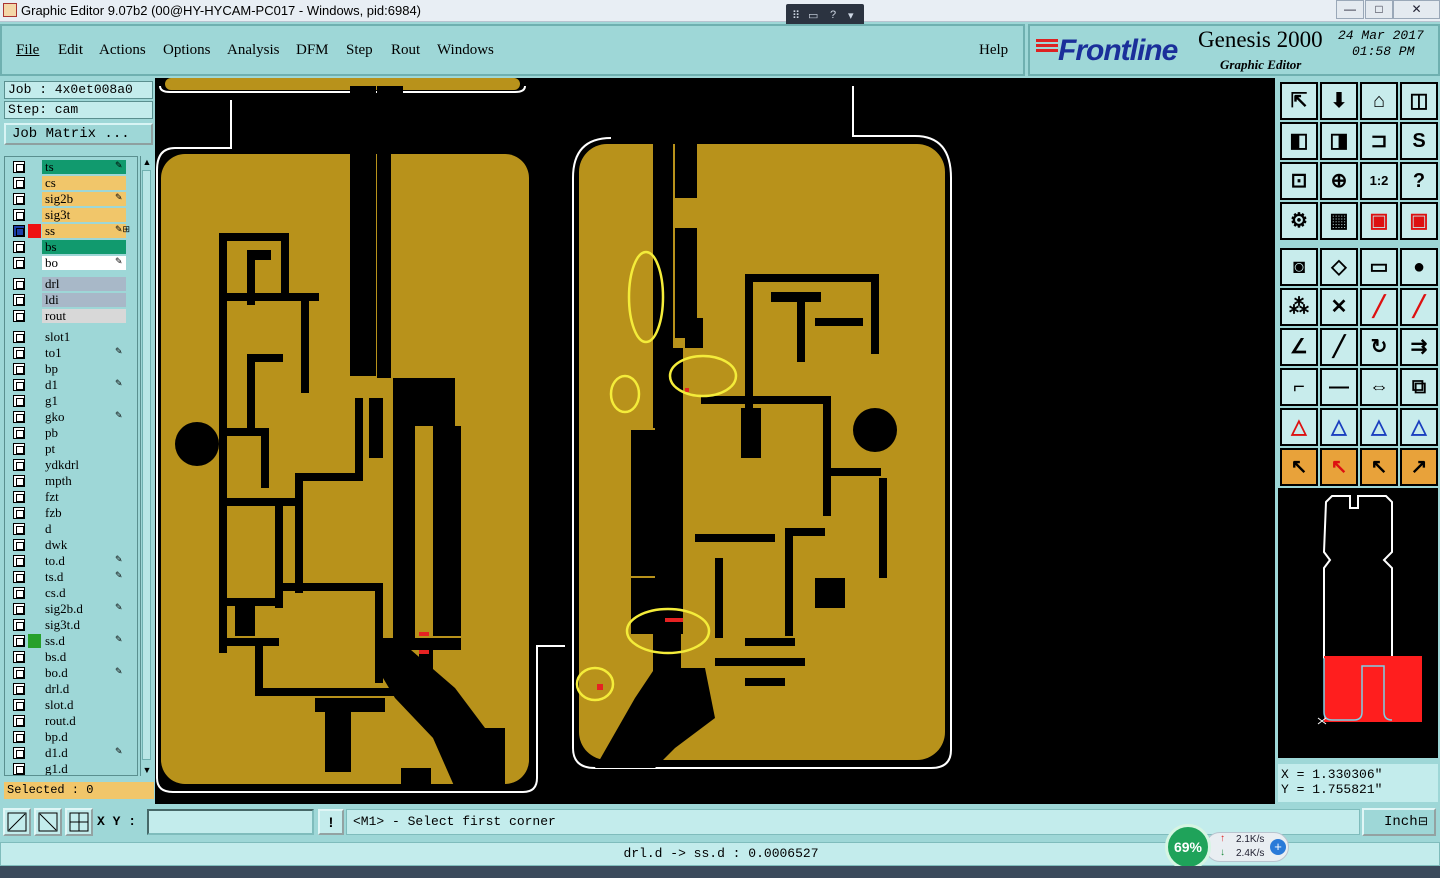 The image size is (1440, 878). I want to click on layer-row: g1, so click(71, 401).